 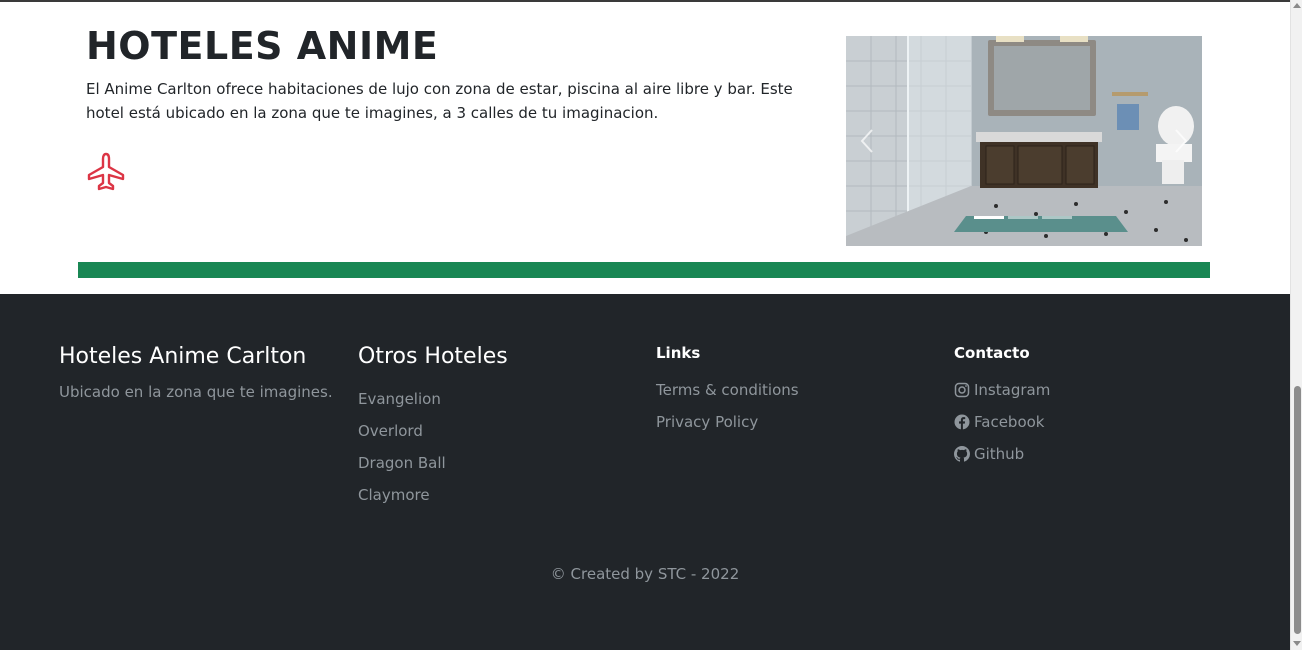 I want to click on chevron-left-icon, so click(x=866, y=141).